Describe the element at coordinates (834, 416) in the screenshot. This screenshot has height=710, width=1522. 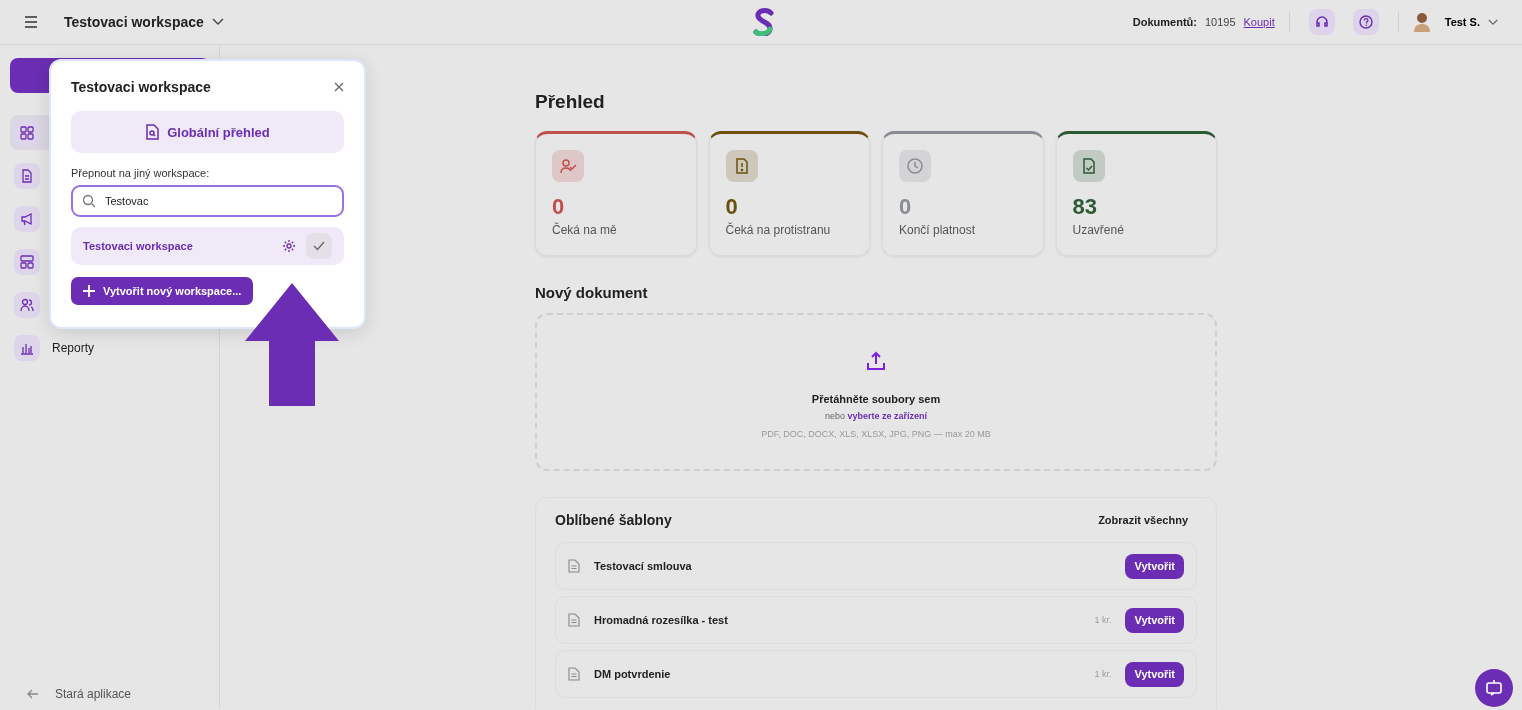
I see `or-text: nebo` at that location.